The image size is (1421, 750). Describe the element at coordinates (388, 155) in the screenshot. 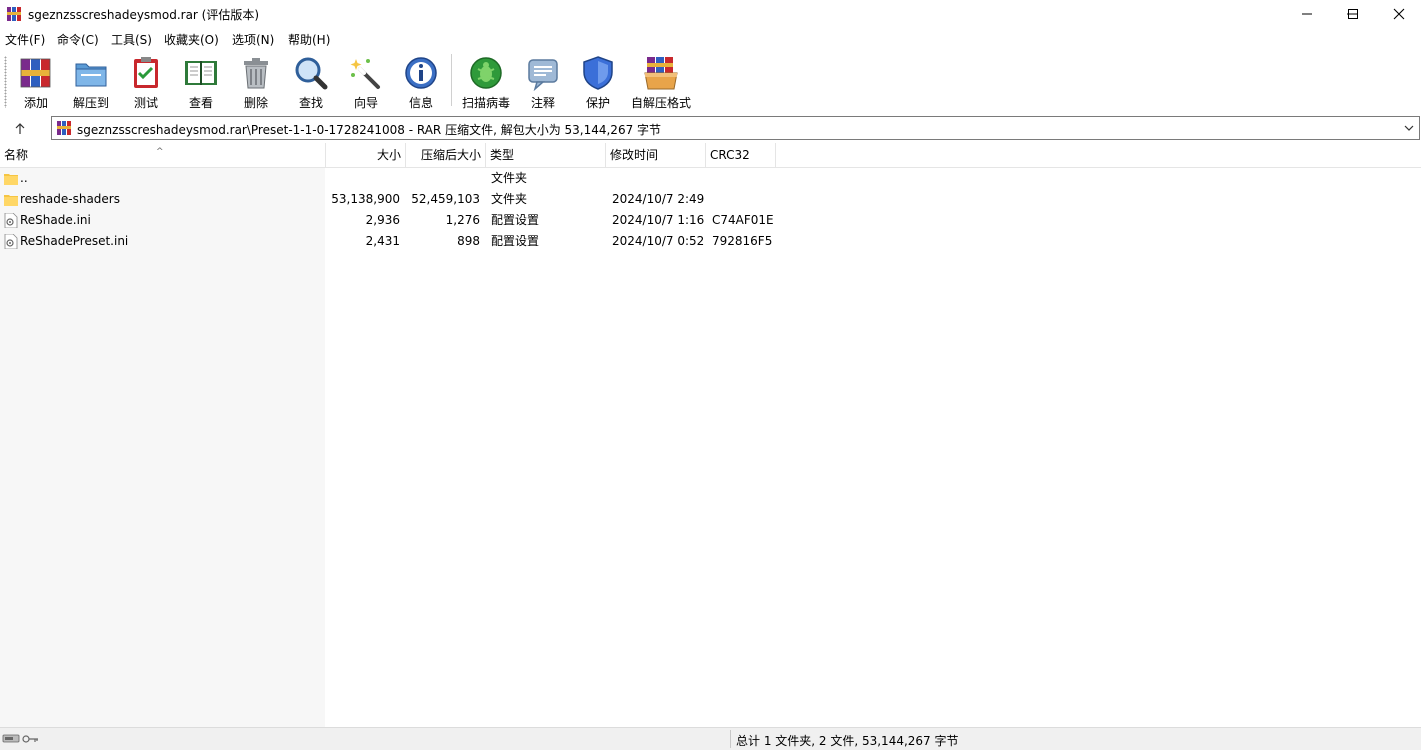

I see `column-header-size-label: 大小` at that location.